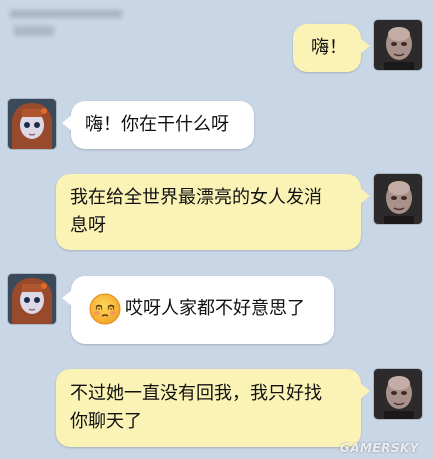  What do you see at coordinates (379, 448) in the screenshot?
I see `watermark: GAMERSKY` at bounding box center [379, 448].